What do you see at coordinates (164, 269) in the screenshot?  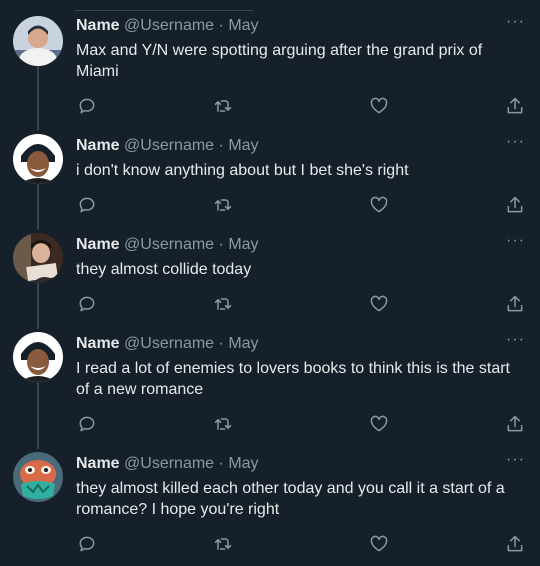 I see `tweet-text: they almost collide today` at bounding box center [164, 269].